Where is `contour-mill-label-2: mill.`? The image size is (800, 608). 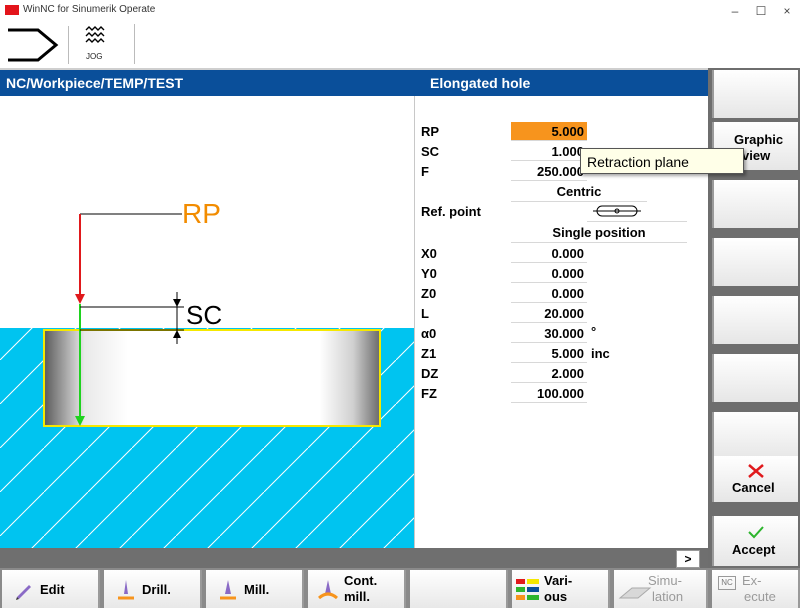
contour-mill-label-2: mill. is located at coordinates (357, 596).